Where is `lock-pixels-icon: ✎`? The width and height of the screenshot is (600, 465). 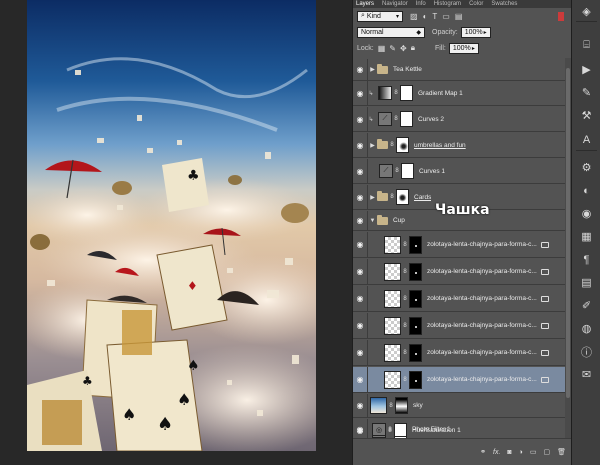 lock-pixels-icon: ✎ is located at coordinates (392, 48).